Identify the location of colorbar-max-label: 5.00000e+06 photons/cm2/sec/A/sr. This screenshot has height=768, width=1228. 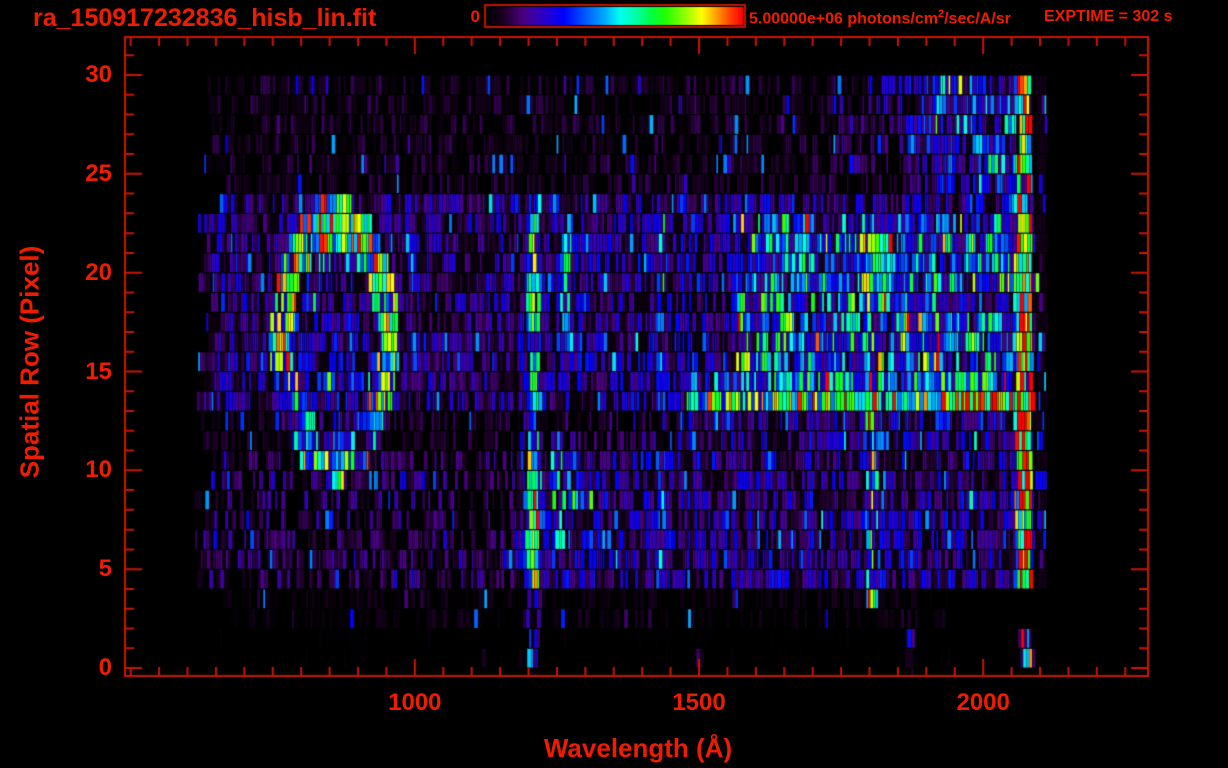
(880, 18).